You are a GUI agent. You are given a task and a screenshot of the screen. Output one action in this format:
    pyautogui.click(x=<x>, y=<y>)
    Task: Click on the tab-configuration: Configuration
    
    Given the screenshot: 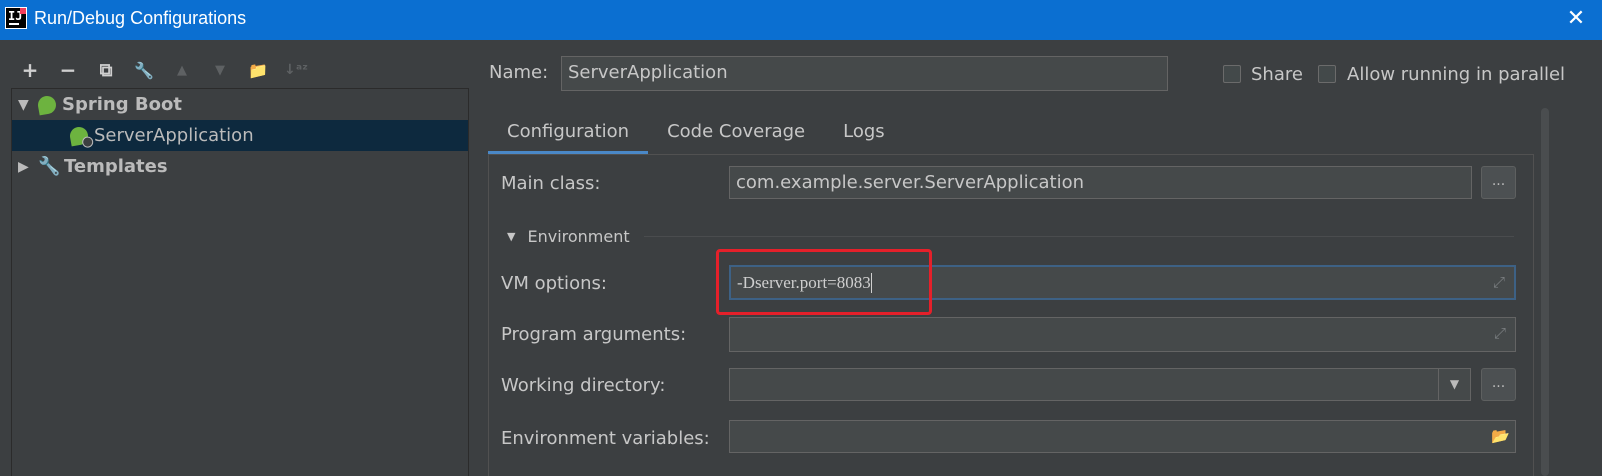 What is the action you would take?
    pyautogui.click(x=568, y=133)
    